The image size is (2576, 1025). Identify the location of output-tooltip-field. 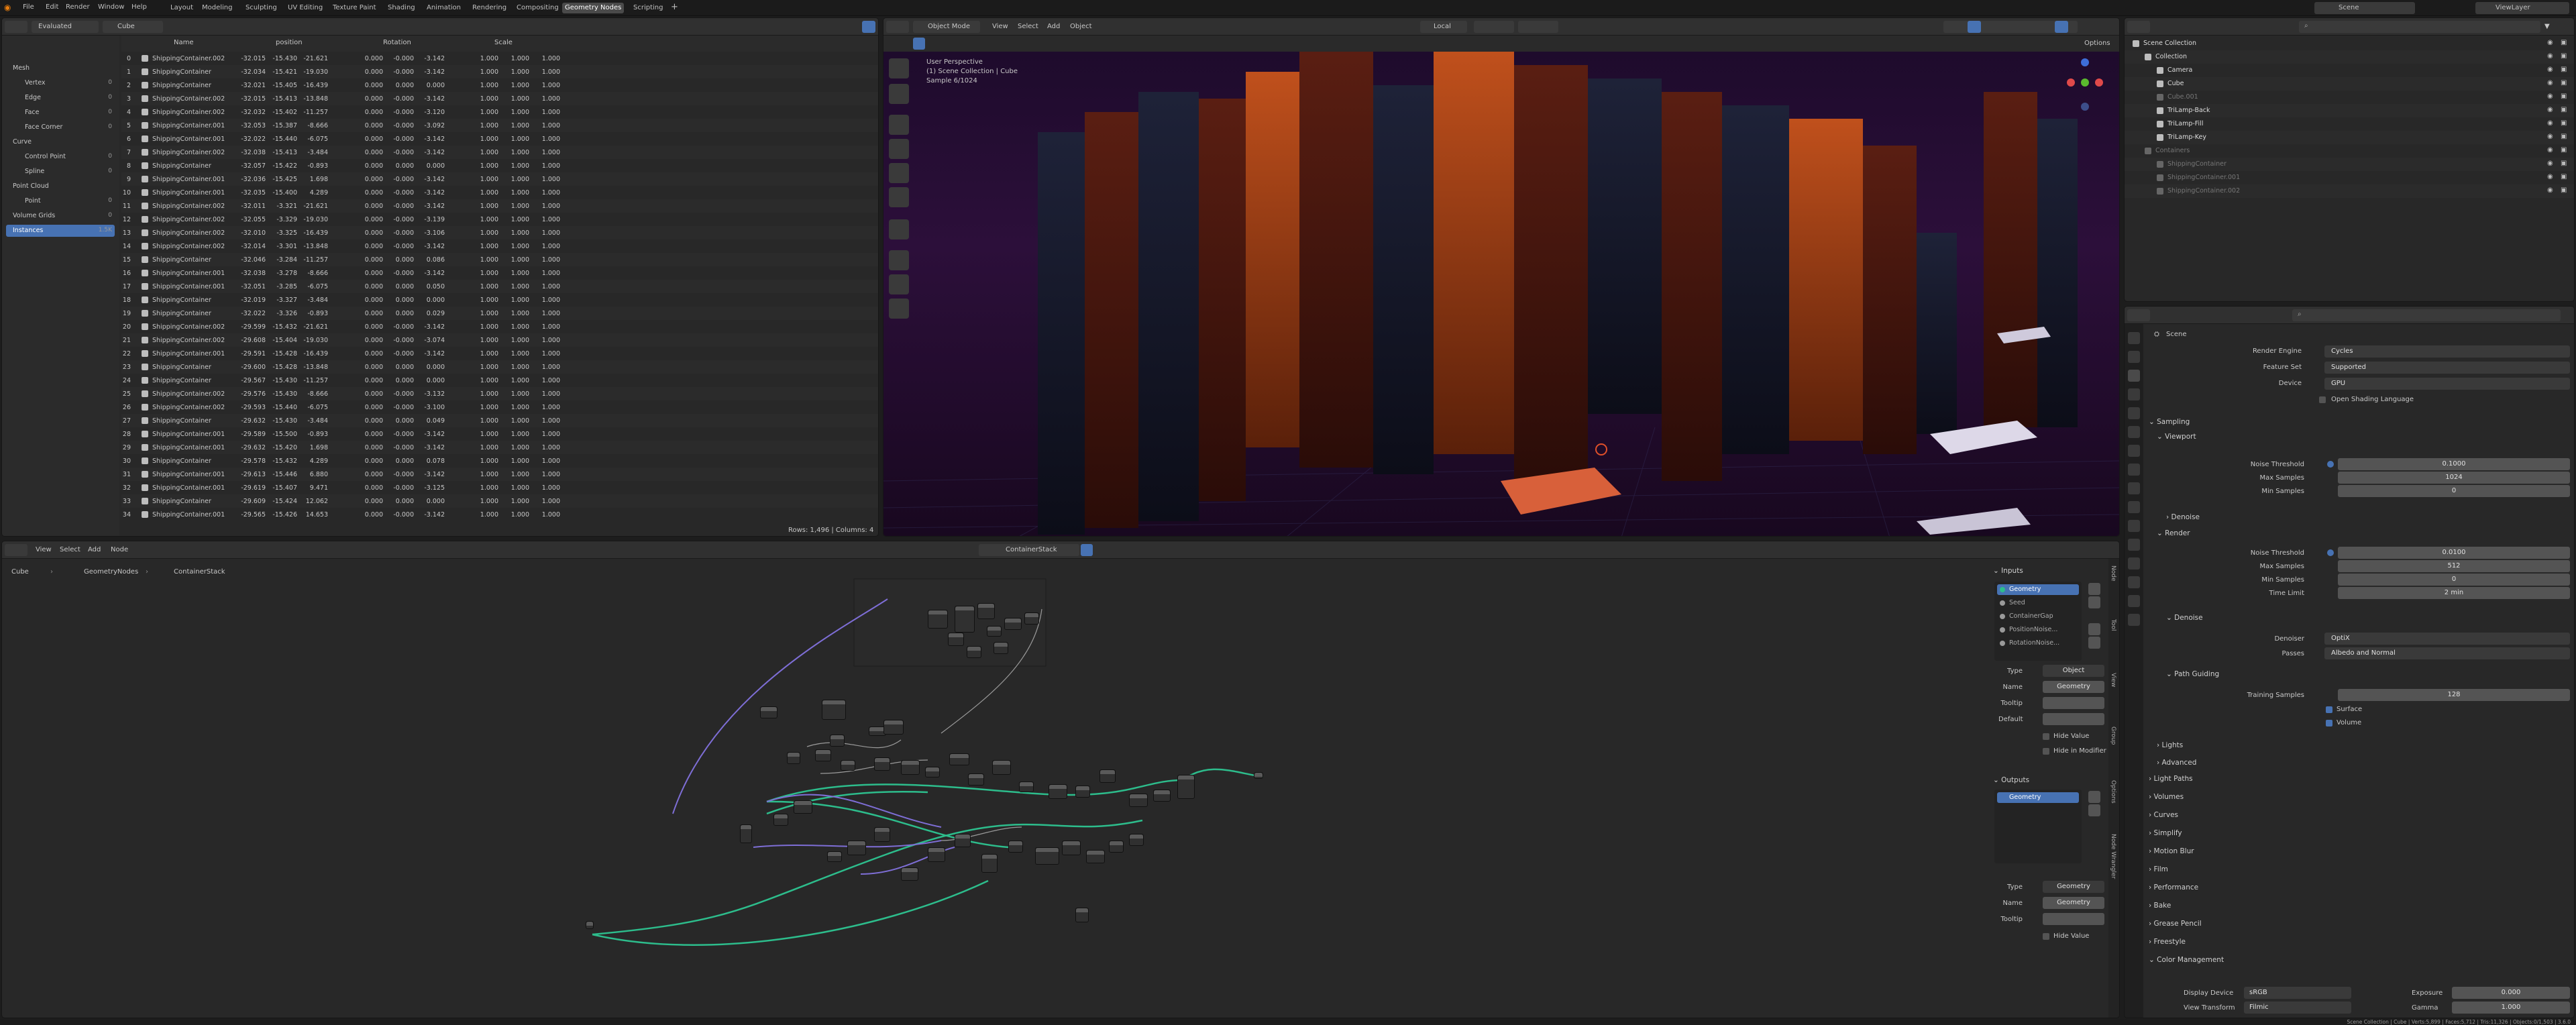
(2073, 919).